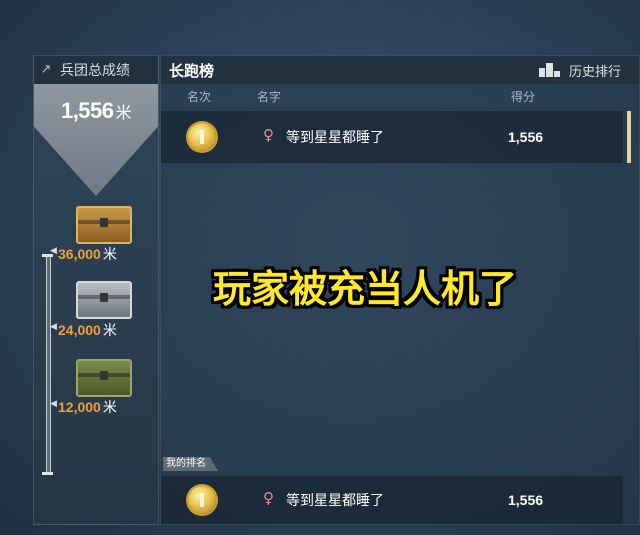 Image resolution: width=640 pixels, height=535 pixels. I want to click on reward-tier-2-label: 24,000 米, so click(87, 330).